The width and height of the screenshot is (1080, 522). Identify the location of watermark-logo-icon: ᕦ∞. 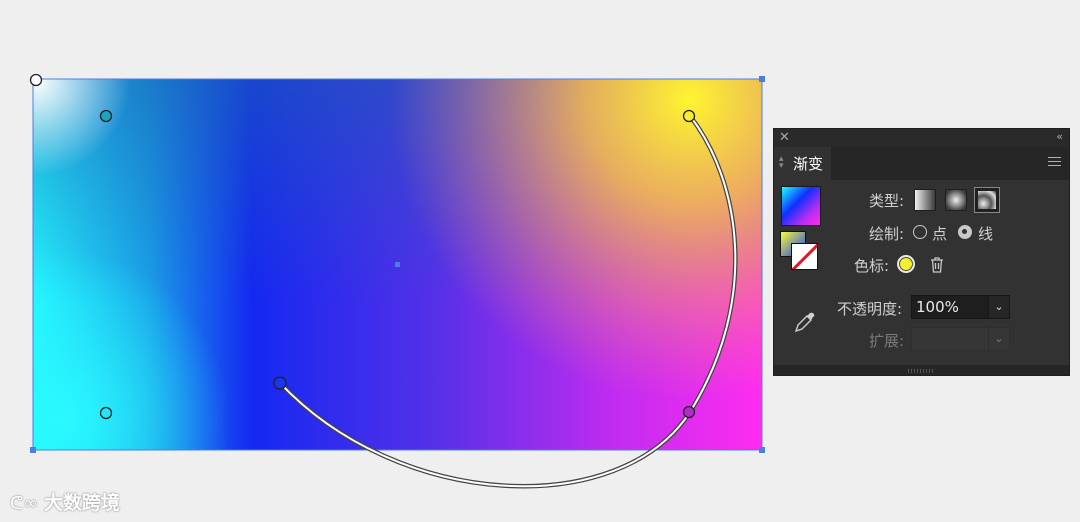
(27, 503).